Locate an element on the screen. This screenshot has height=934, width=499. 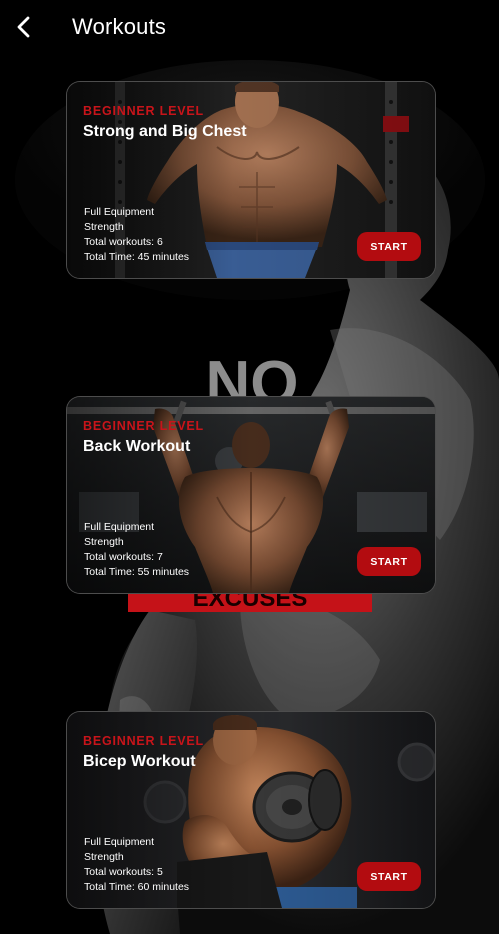
chevron-left-icon is located at coordinates (23, 27).